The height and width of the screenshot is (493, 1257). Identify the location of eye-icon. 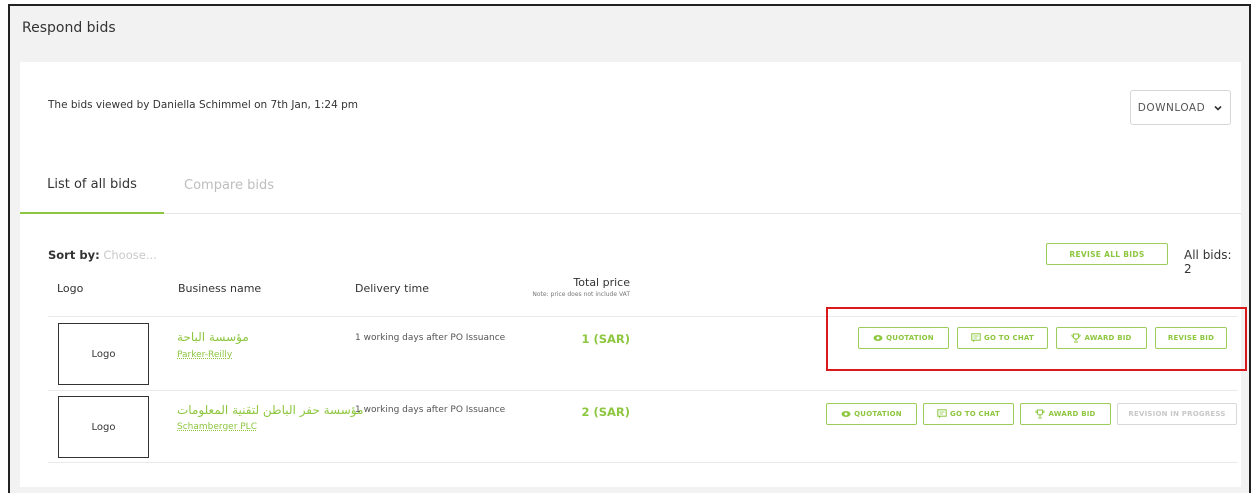
(846, 414).